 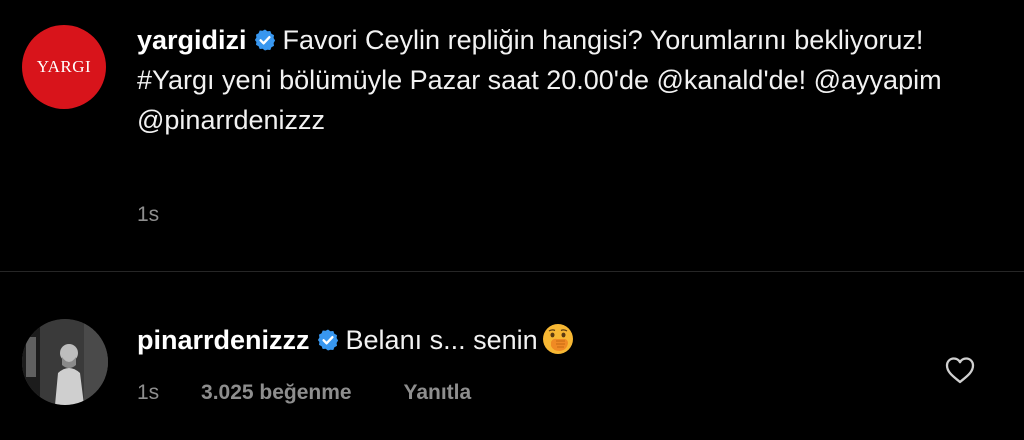 What do you see at coordinates (223, 340) in the screenshot?
I see `comment-username: pinarrdenizzz` at bounding box center [223, 340].